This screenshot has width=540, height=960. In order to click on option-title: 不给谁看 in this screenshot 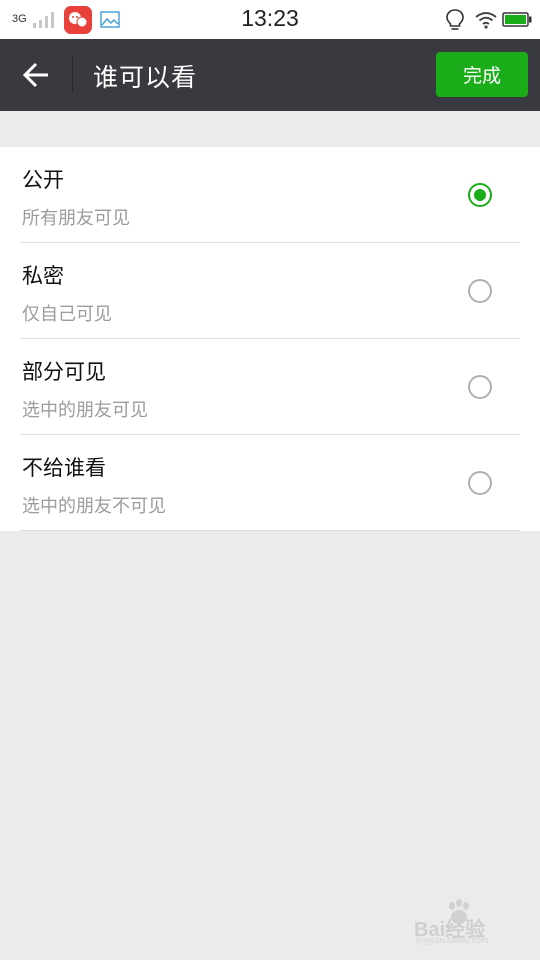, I will do `click(64, 468)`.